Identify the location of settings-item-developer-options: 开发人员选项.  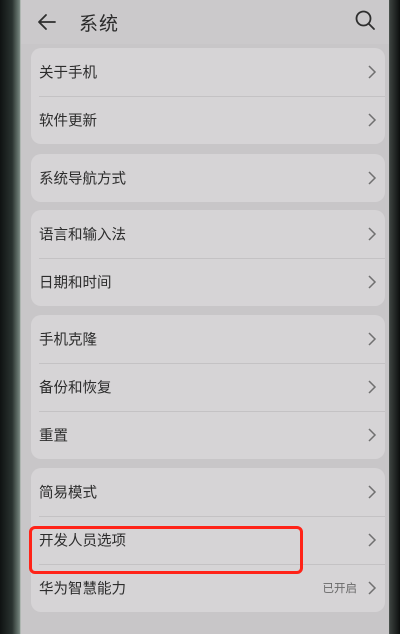
(208, 540).